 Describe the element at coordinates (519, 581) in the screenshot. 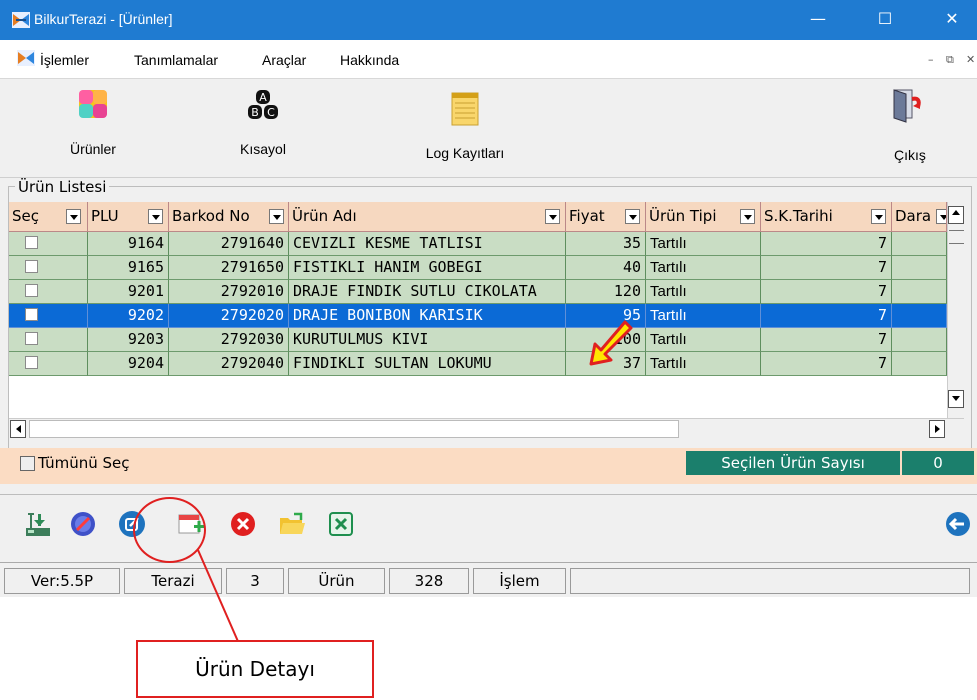

I see `status-islem-label: İşlem` at that location.